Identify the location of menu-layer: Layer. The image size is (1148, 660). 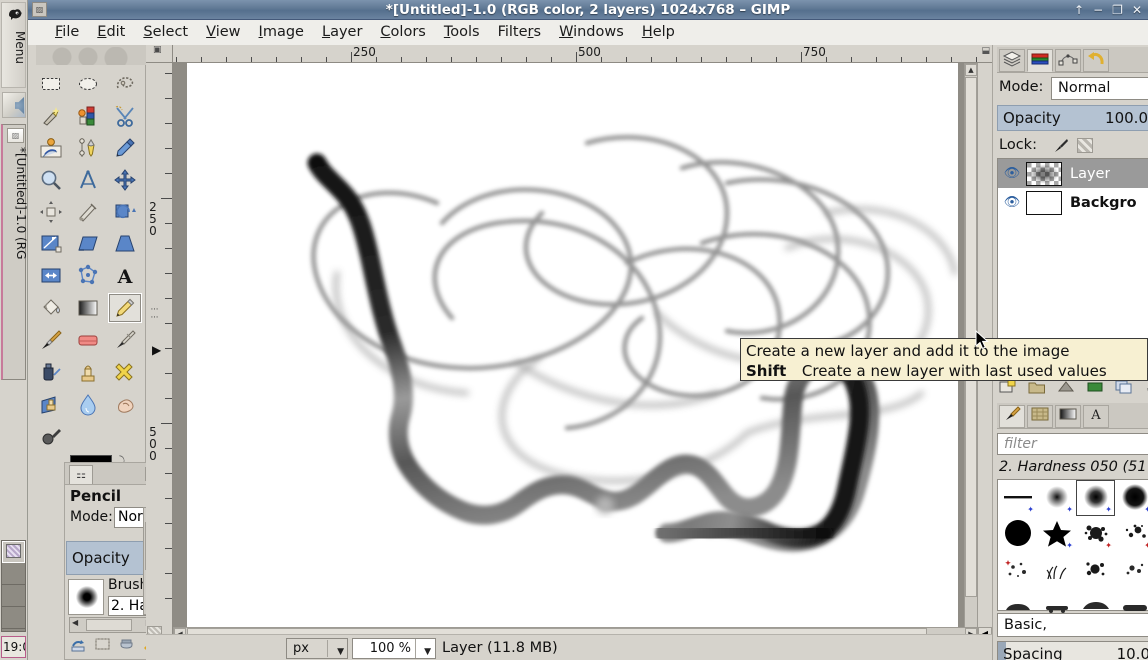
(342, 32).